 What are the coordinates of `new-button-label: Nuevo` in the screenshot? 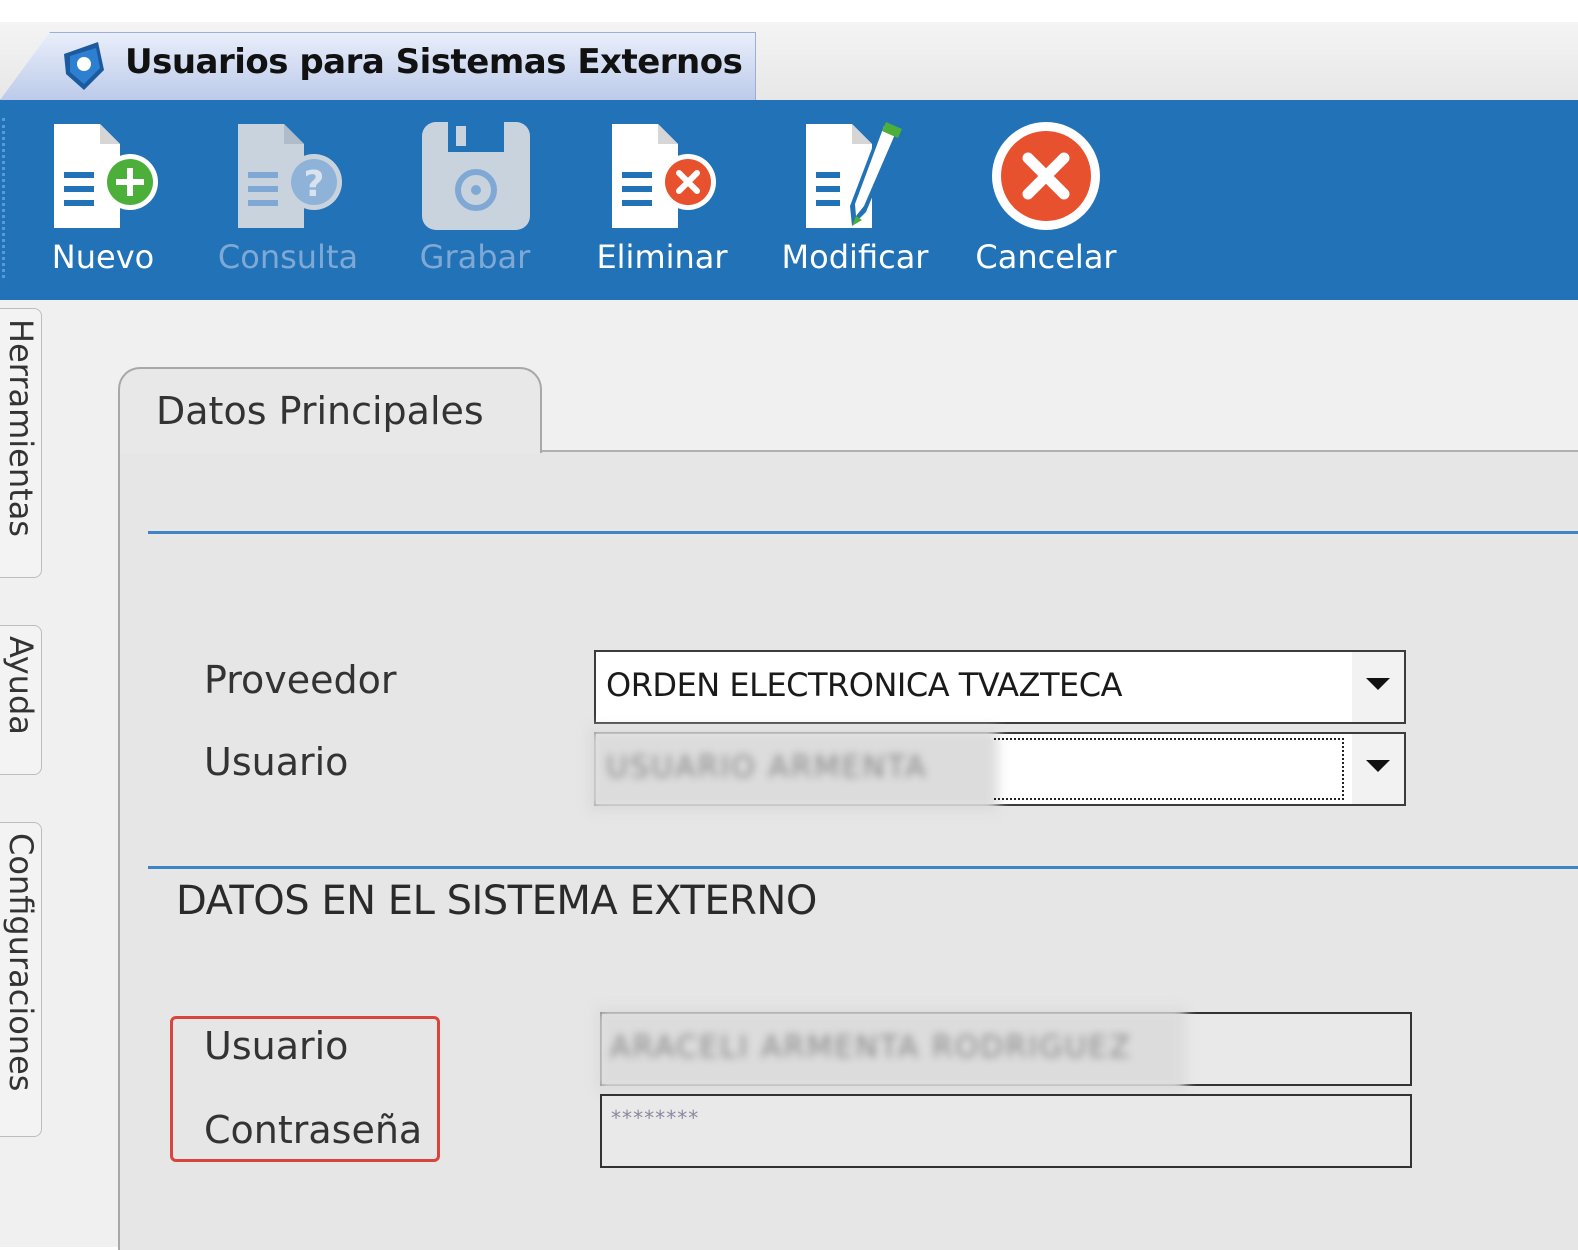 It's located at (103, 257).